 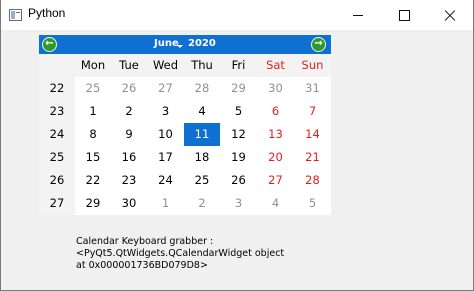 I want to click on calendar-navigation-bar: ← June 2020 →, so click(x=185, y=44).